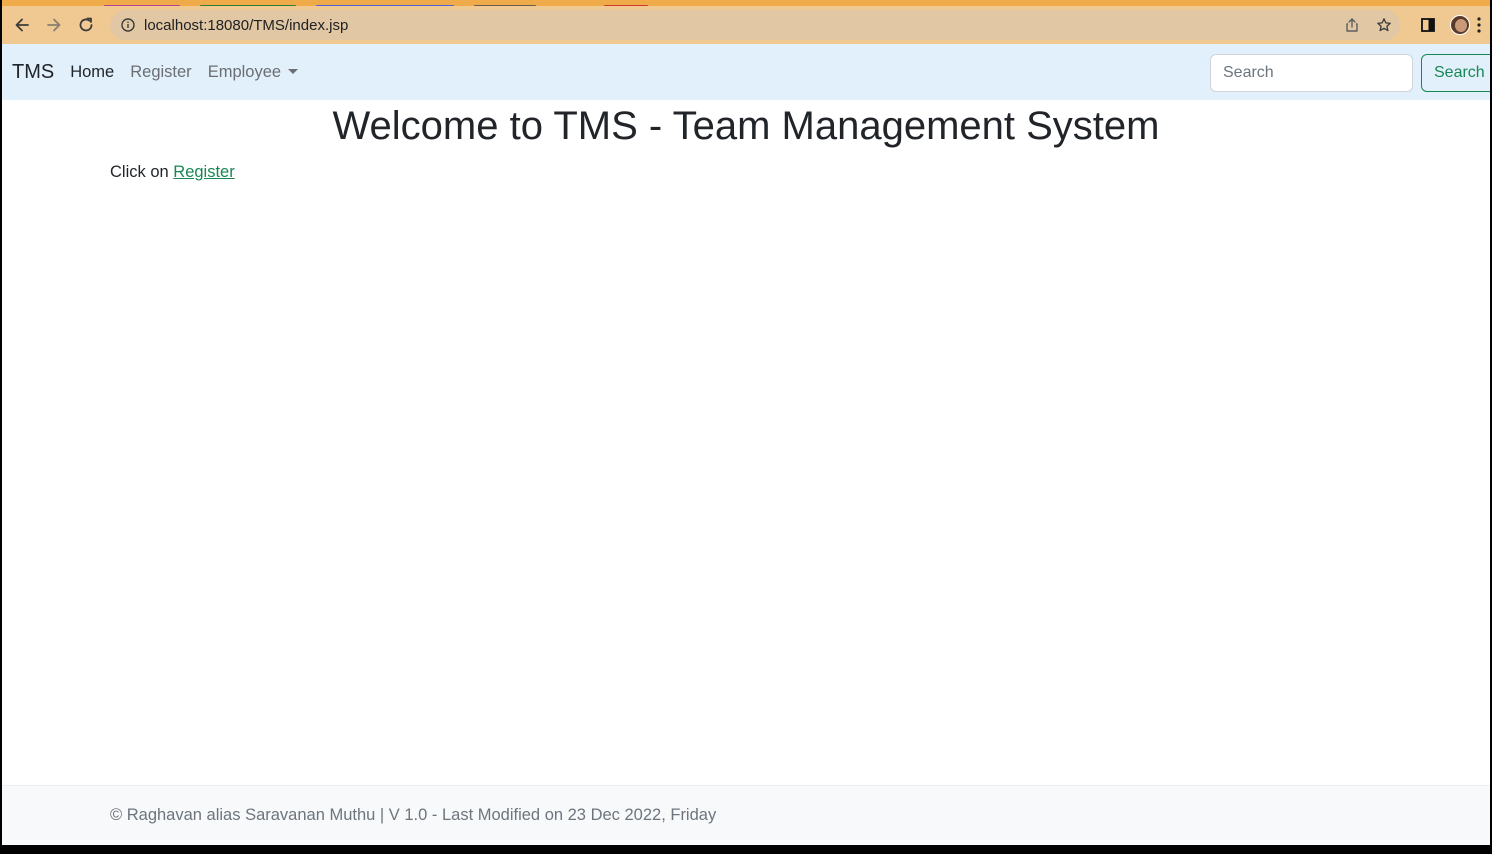 The height and width of the screenshot is (854, 1492). What do you see at coordinates (192, 72) in the screenshot?
I see `nav-links: Home Register Employee` at bounding box center [192, 72].